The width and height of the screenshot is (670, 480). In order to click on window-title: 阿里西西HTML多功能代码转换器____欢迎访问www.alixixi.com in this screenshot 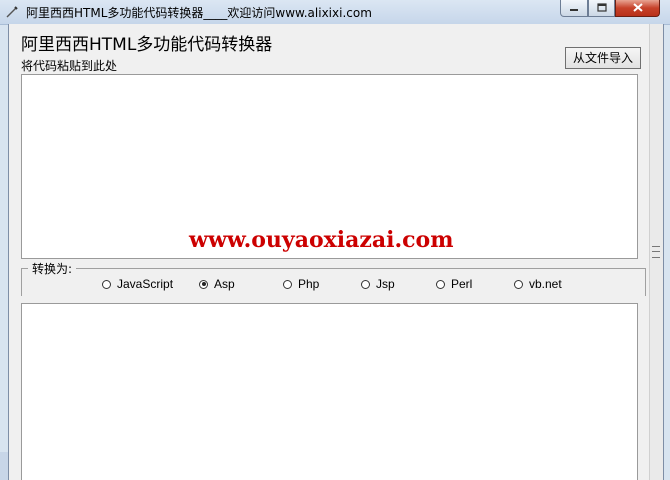, I will do `click(199, 13)`.